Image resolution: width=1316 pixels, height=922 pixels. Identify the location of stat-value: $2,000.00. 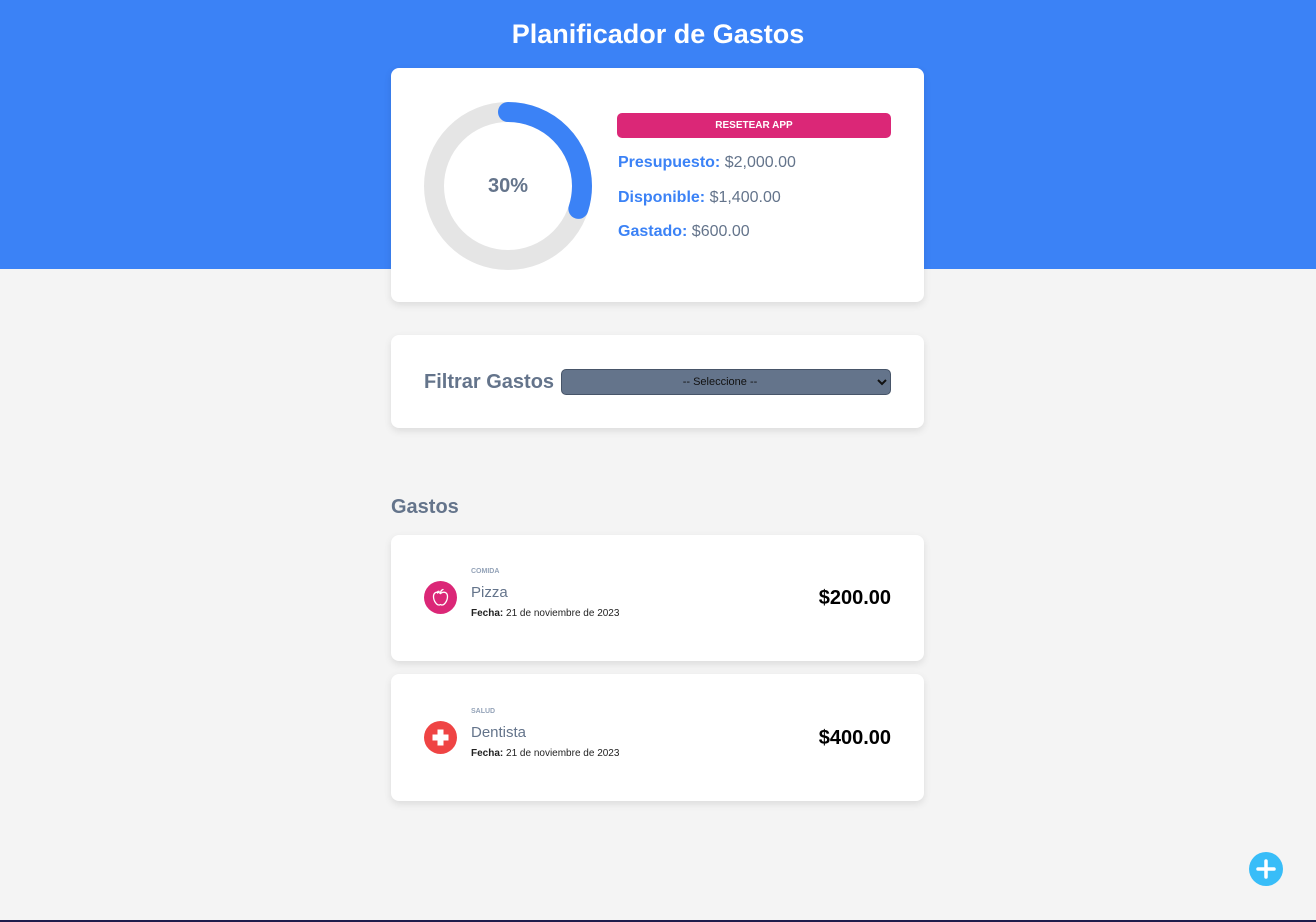
(760, 162).